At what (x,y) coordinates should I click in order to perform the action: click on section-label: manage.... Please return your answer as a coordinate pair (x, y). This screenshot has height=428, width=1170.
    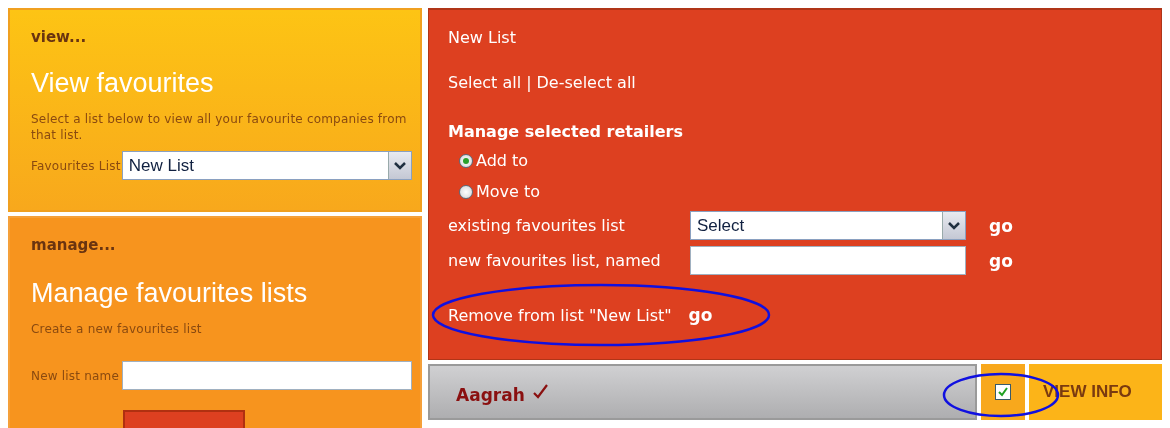
    Looking at the image, I should click on (74, 245).